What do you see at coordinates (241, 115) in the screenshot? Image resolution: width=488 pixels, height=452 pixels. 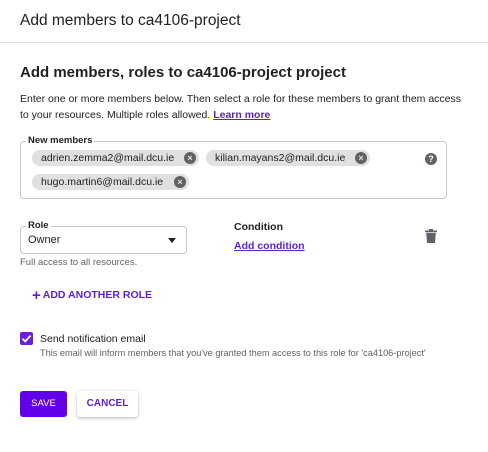 I see `learn-more-link: Learn more` at bounding box center [241, 115].